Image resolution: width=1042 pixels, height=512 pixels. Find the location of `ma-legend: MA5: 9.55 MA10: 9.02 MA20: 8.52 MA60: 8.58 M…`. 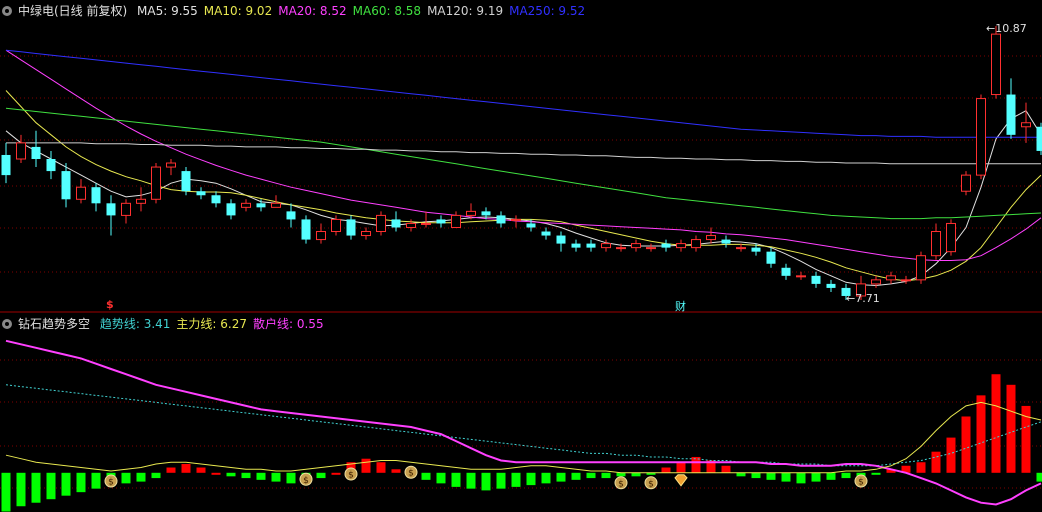

ma-legend: MA5: 9.55 MA10: 9.02 MA20: 8.52 MA60: 8.58 M… is located at coordinates (364, 11).